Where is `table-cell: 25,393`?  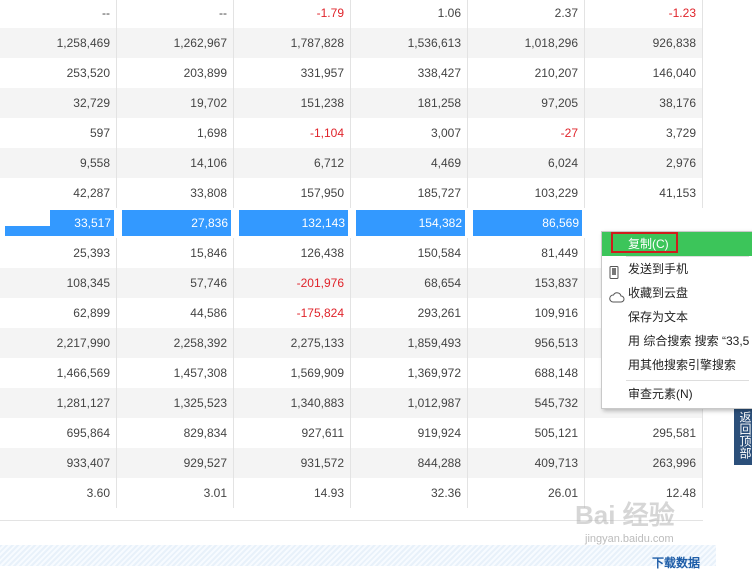 table-cell: 25,393 is located at coordinates (58, 253).